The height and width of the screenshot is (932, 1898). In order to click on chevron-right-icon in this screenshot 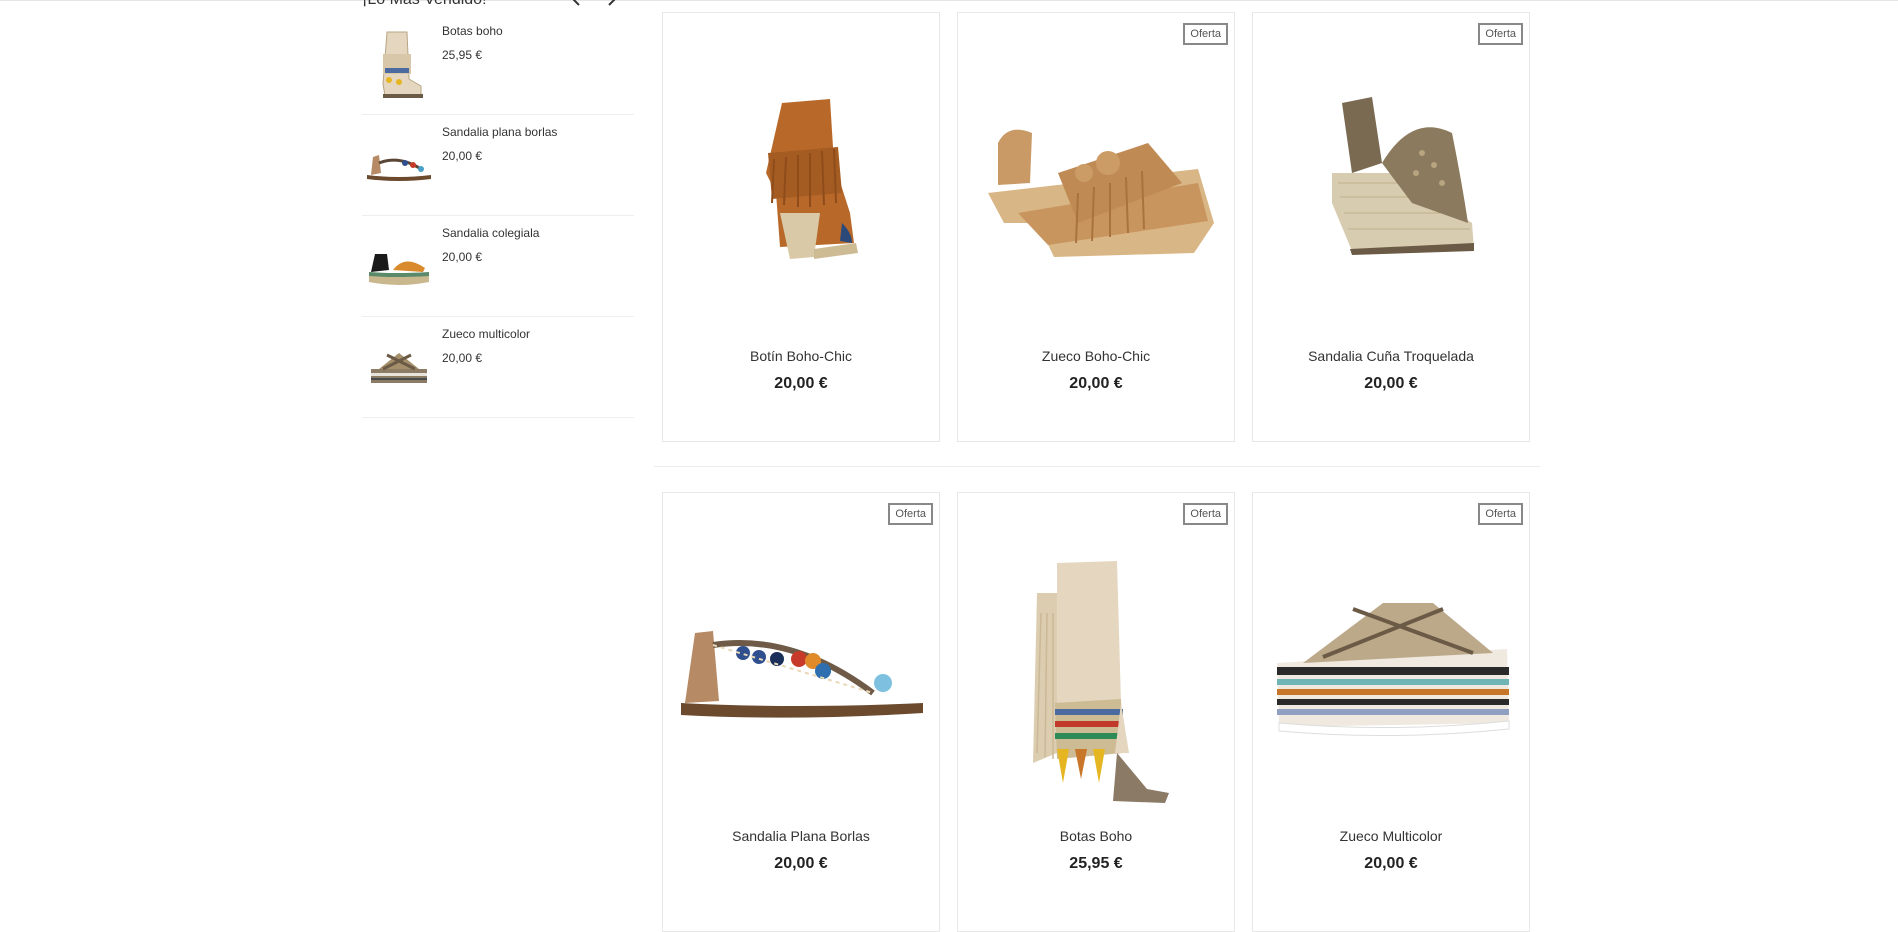, I will do `click(611, 4)`.